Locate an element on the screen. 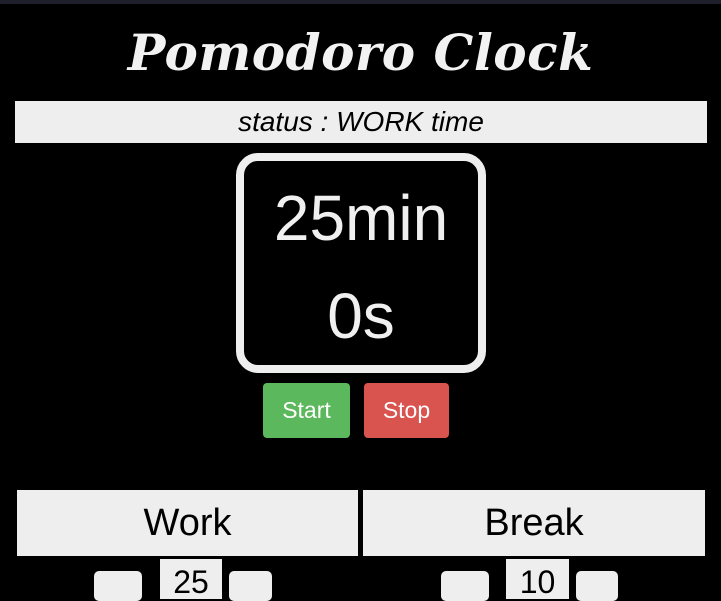 Image resolution: width=721 pixels, height=601 pixels. break-increase-button is located at coordinates (597, 586).